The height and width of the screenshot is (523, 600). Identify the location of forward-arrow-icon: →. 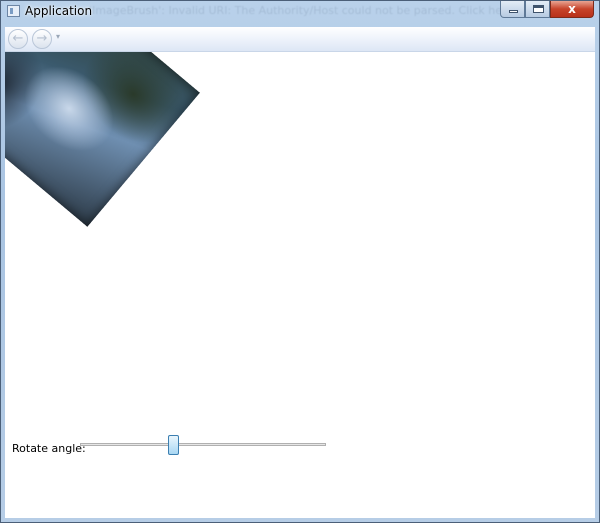
(42, 38).